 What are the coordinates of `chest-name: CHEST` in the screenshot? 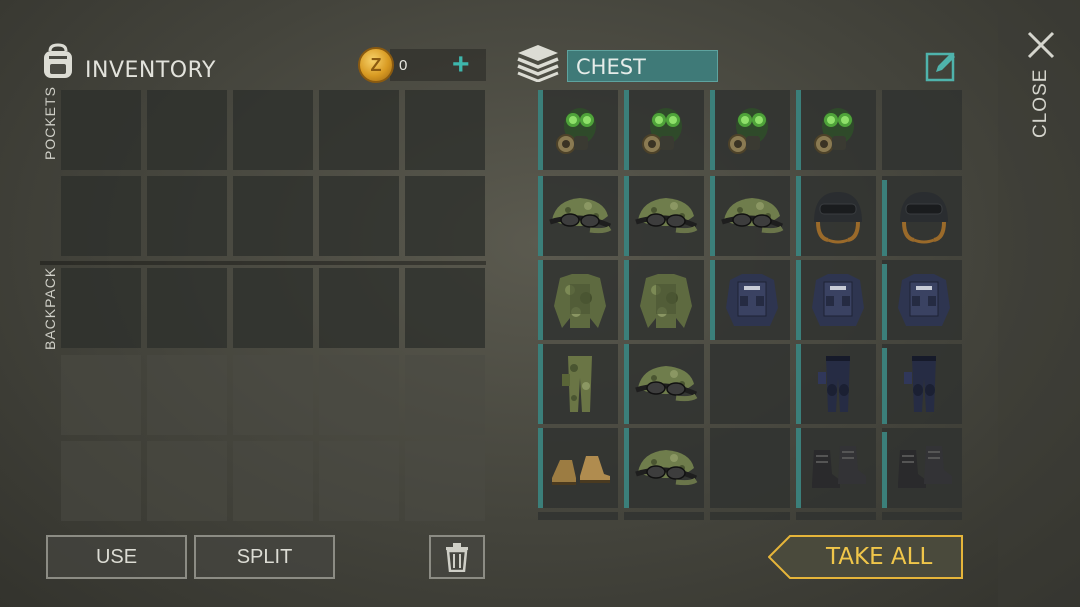 It's located at (611, 67).